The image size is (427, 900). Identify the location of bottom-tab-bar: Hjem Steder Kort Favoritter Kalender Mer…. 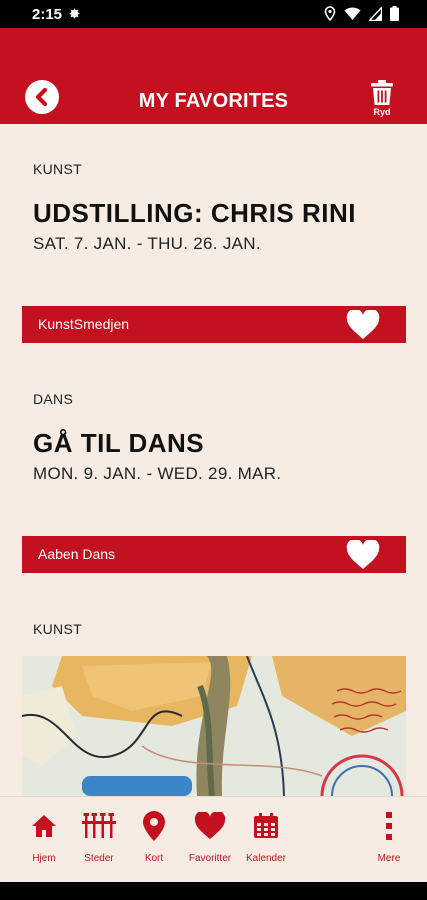
(213, 839).